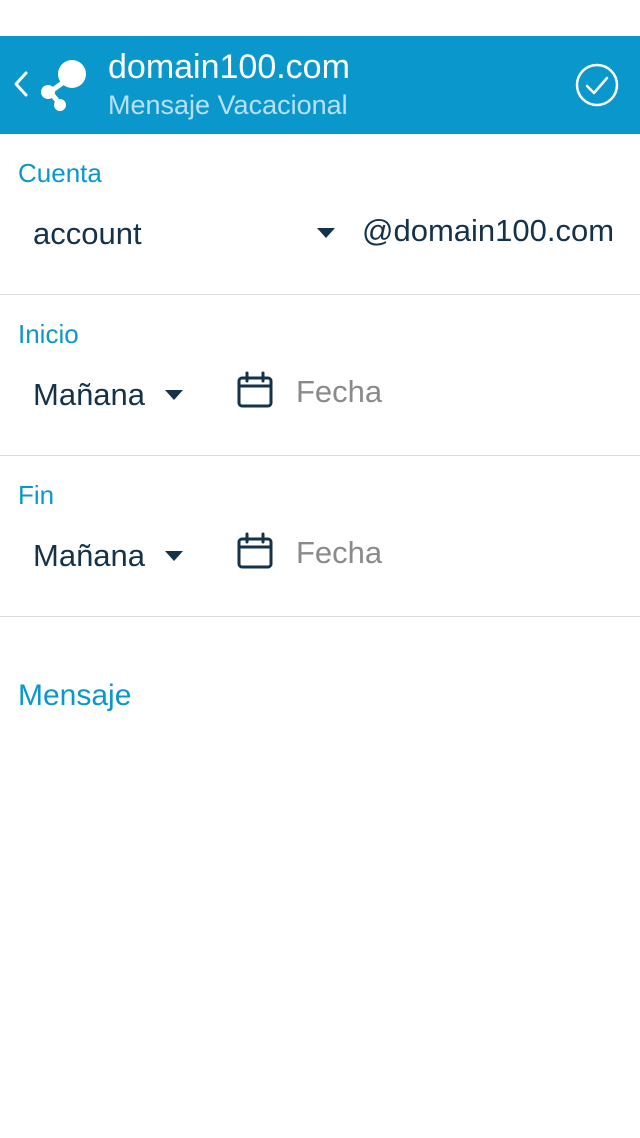  I want to click on check-circle-icon, so click(597, 85).